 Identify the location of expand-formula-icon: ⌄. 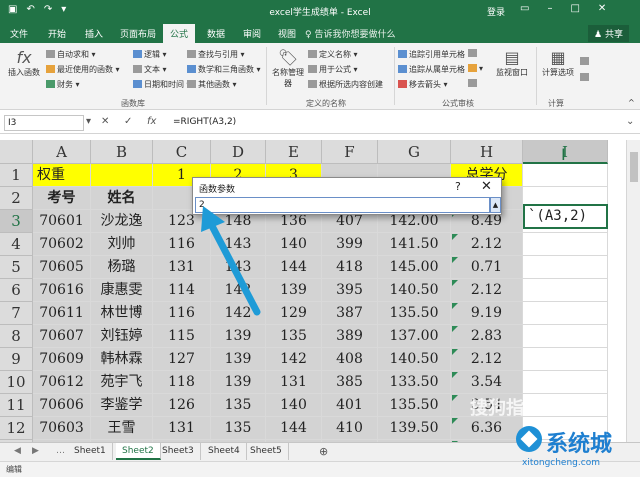
(630, 121).